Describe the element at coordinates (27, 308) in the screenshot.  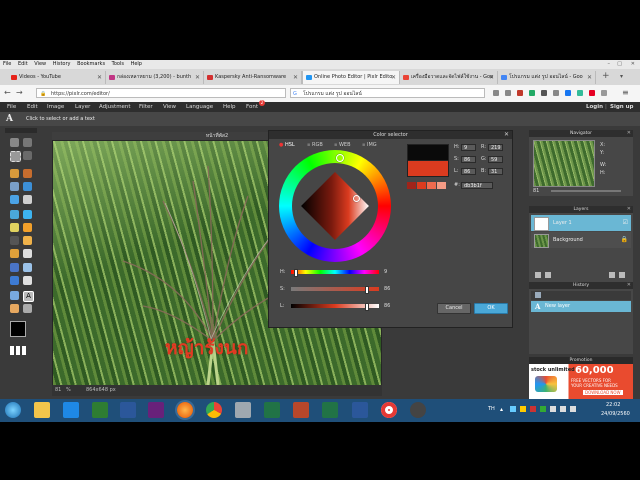
I see `zoom-tool-icon` at that location.